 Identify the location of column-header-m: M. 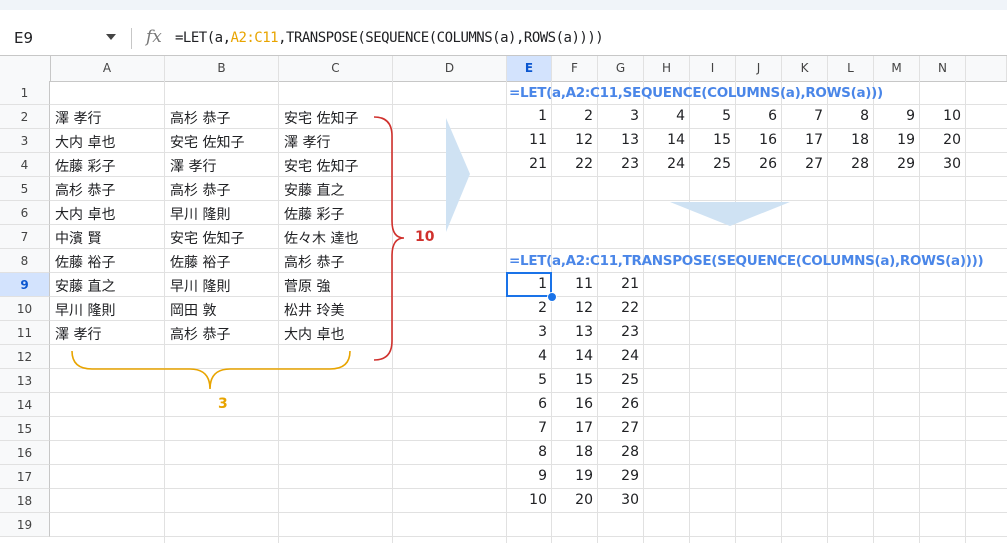
(897, 68).